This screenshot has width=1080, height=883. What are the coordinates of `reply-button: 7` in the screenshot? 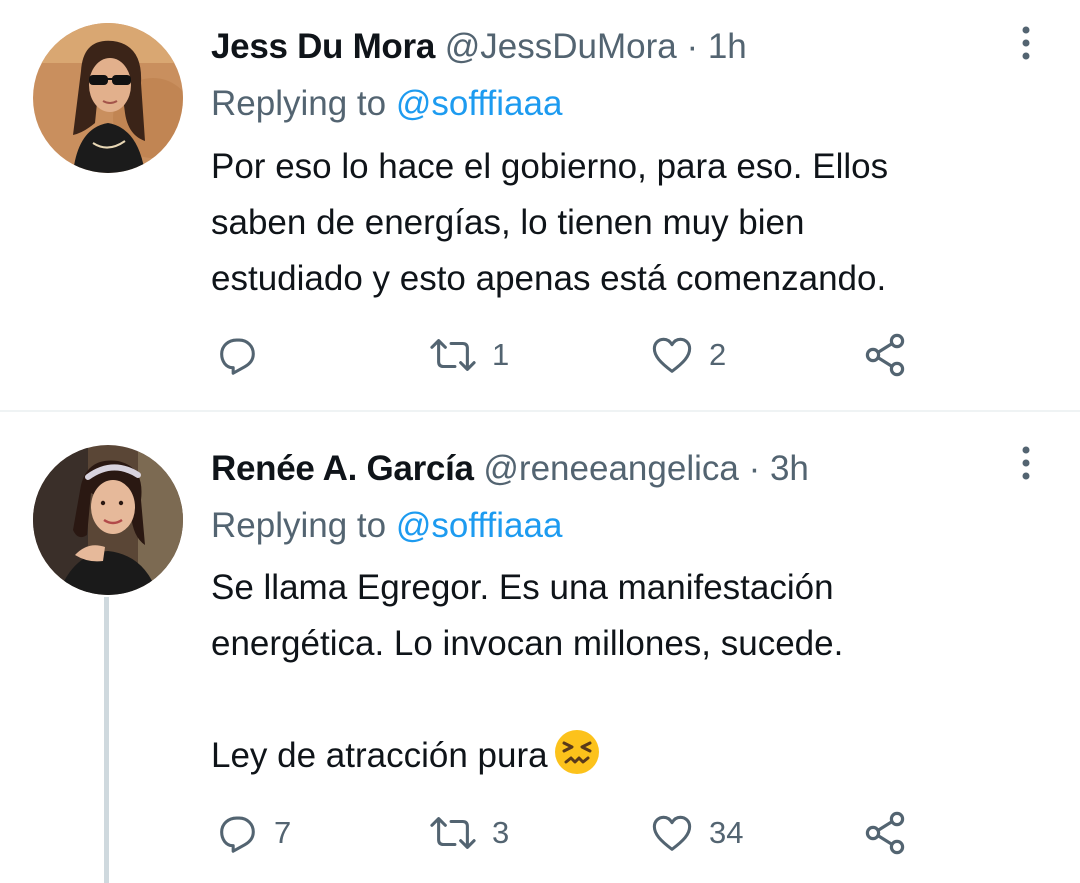 It's located at (252, 833).